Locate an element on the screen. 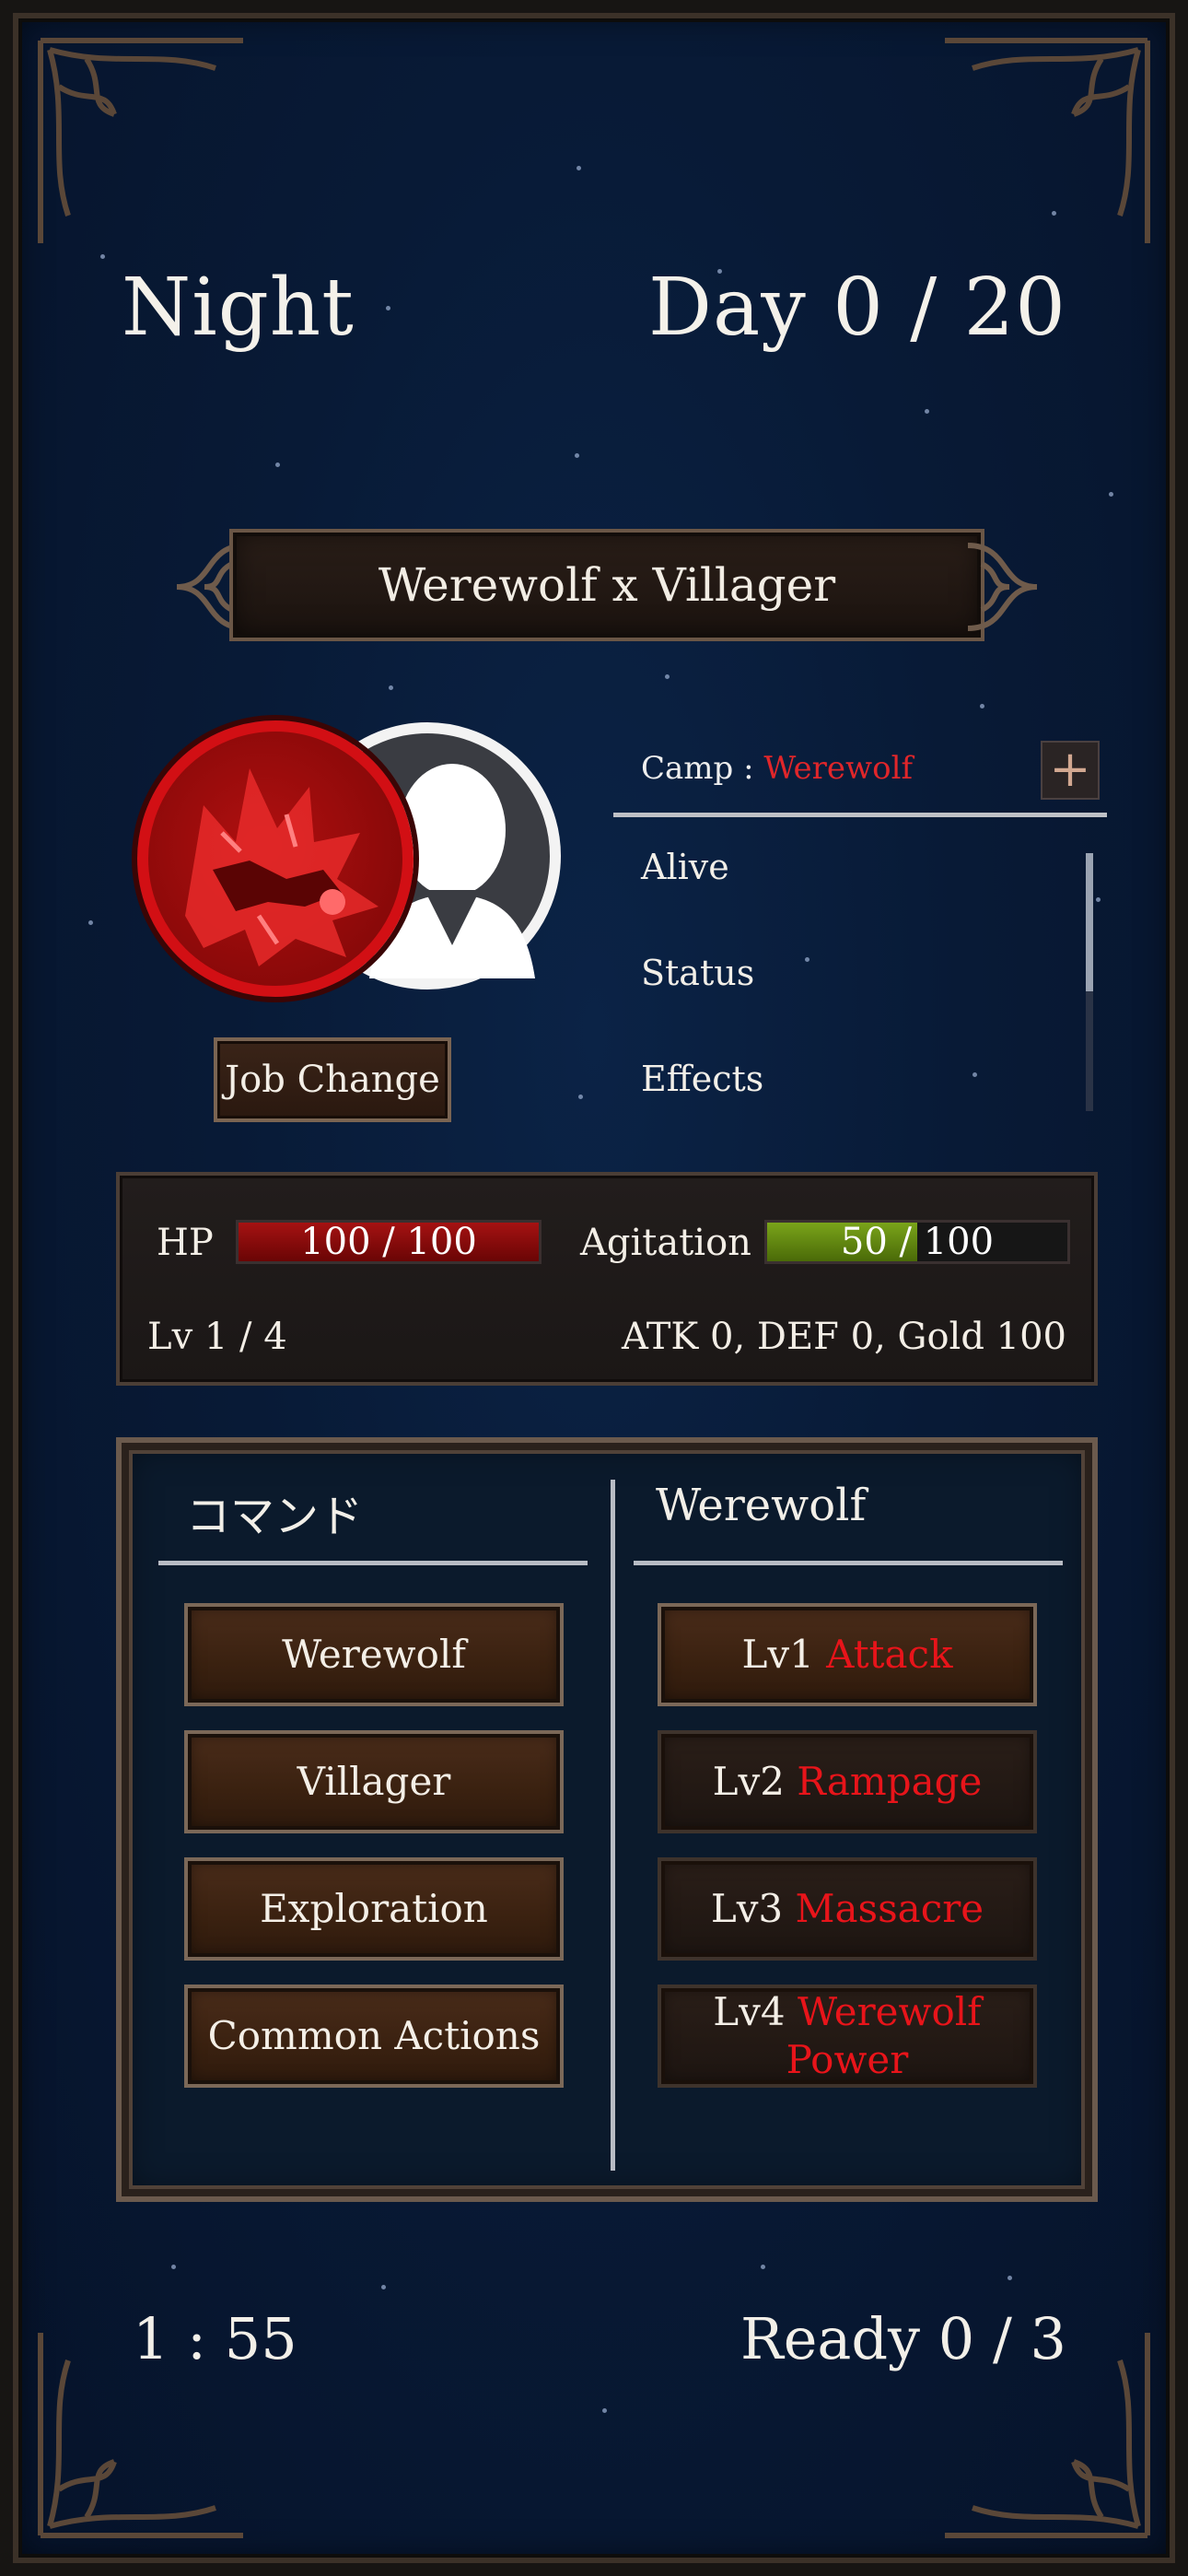 Image resolution: width=1188 pixels, height=2576 pixels. skills-header-underline is located at coordinates (848, 1563).